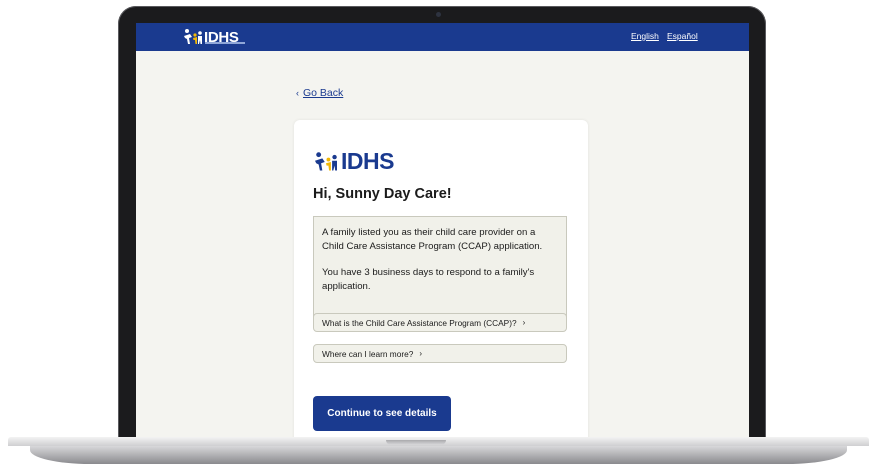 The height and width of the screenshot is (473, 877). I want to click on go-back-link: ‹ Go Back, so click(319, 93).